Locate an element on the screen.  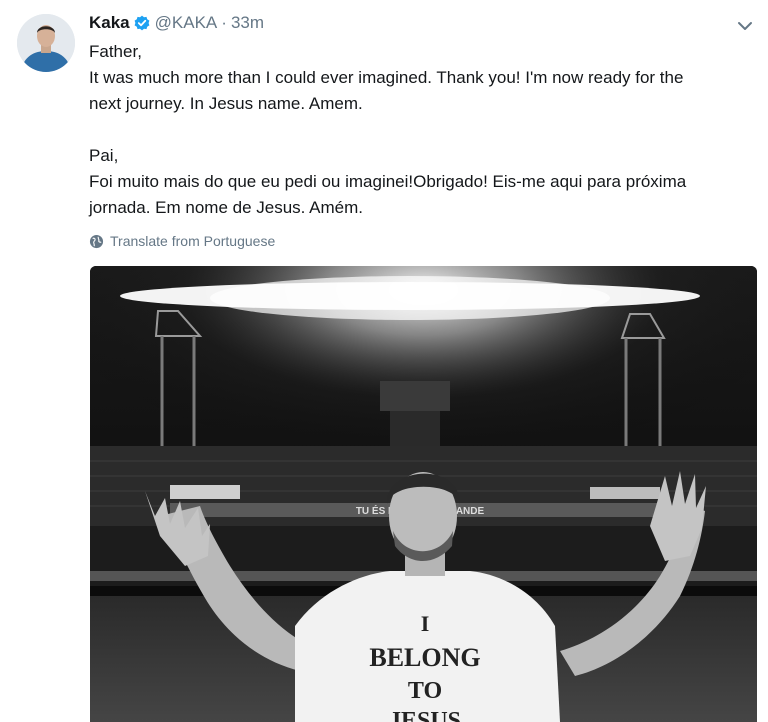
translate-link: Translate from Portuguese is located at coordinates (182, 241).